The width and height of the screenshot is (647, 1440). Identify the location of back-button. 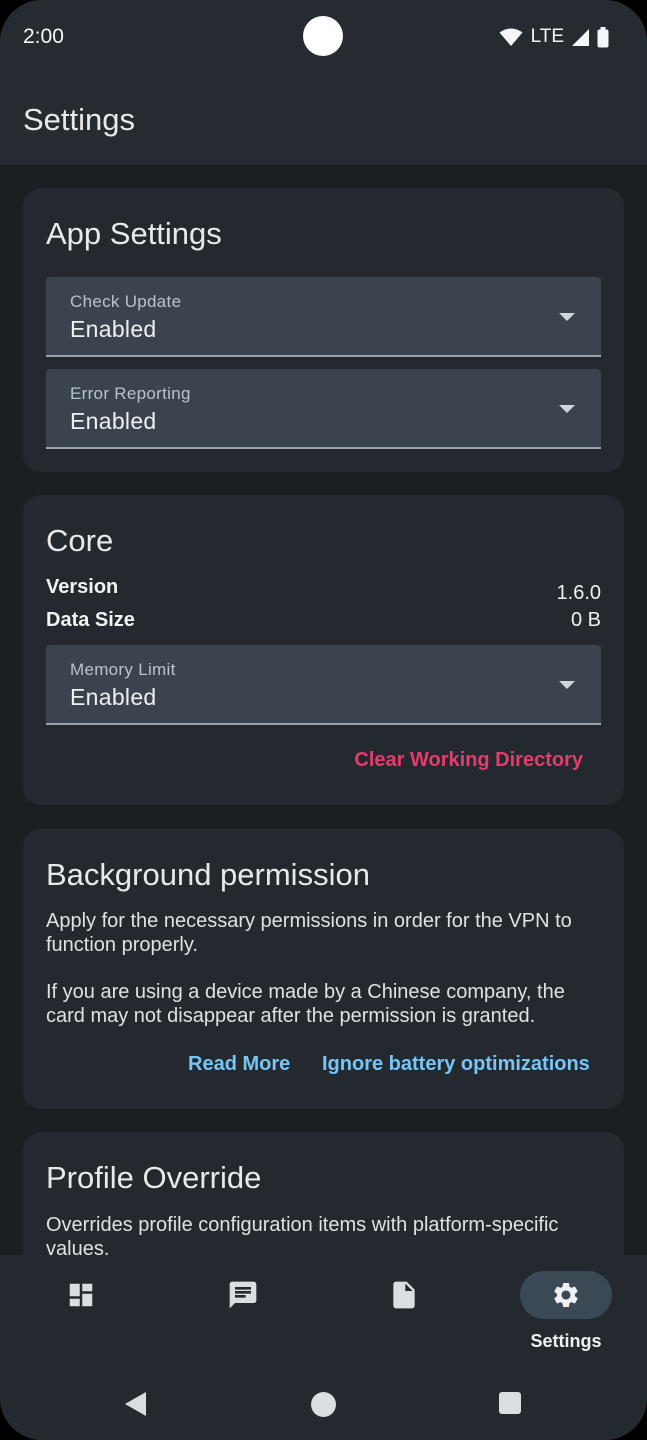
(136, 1404).